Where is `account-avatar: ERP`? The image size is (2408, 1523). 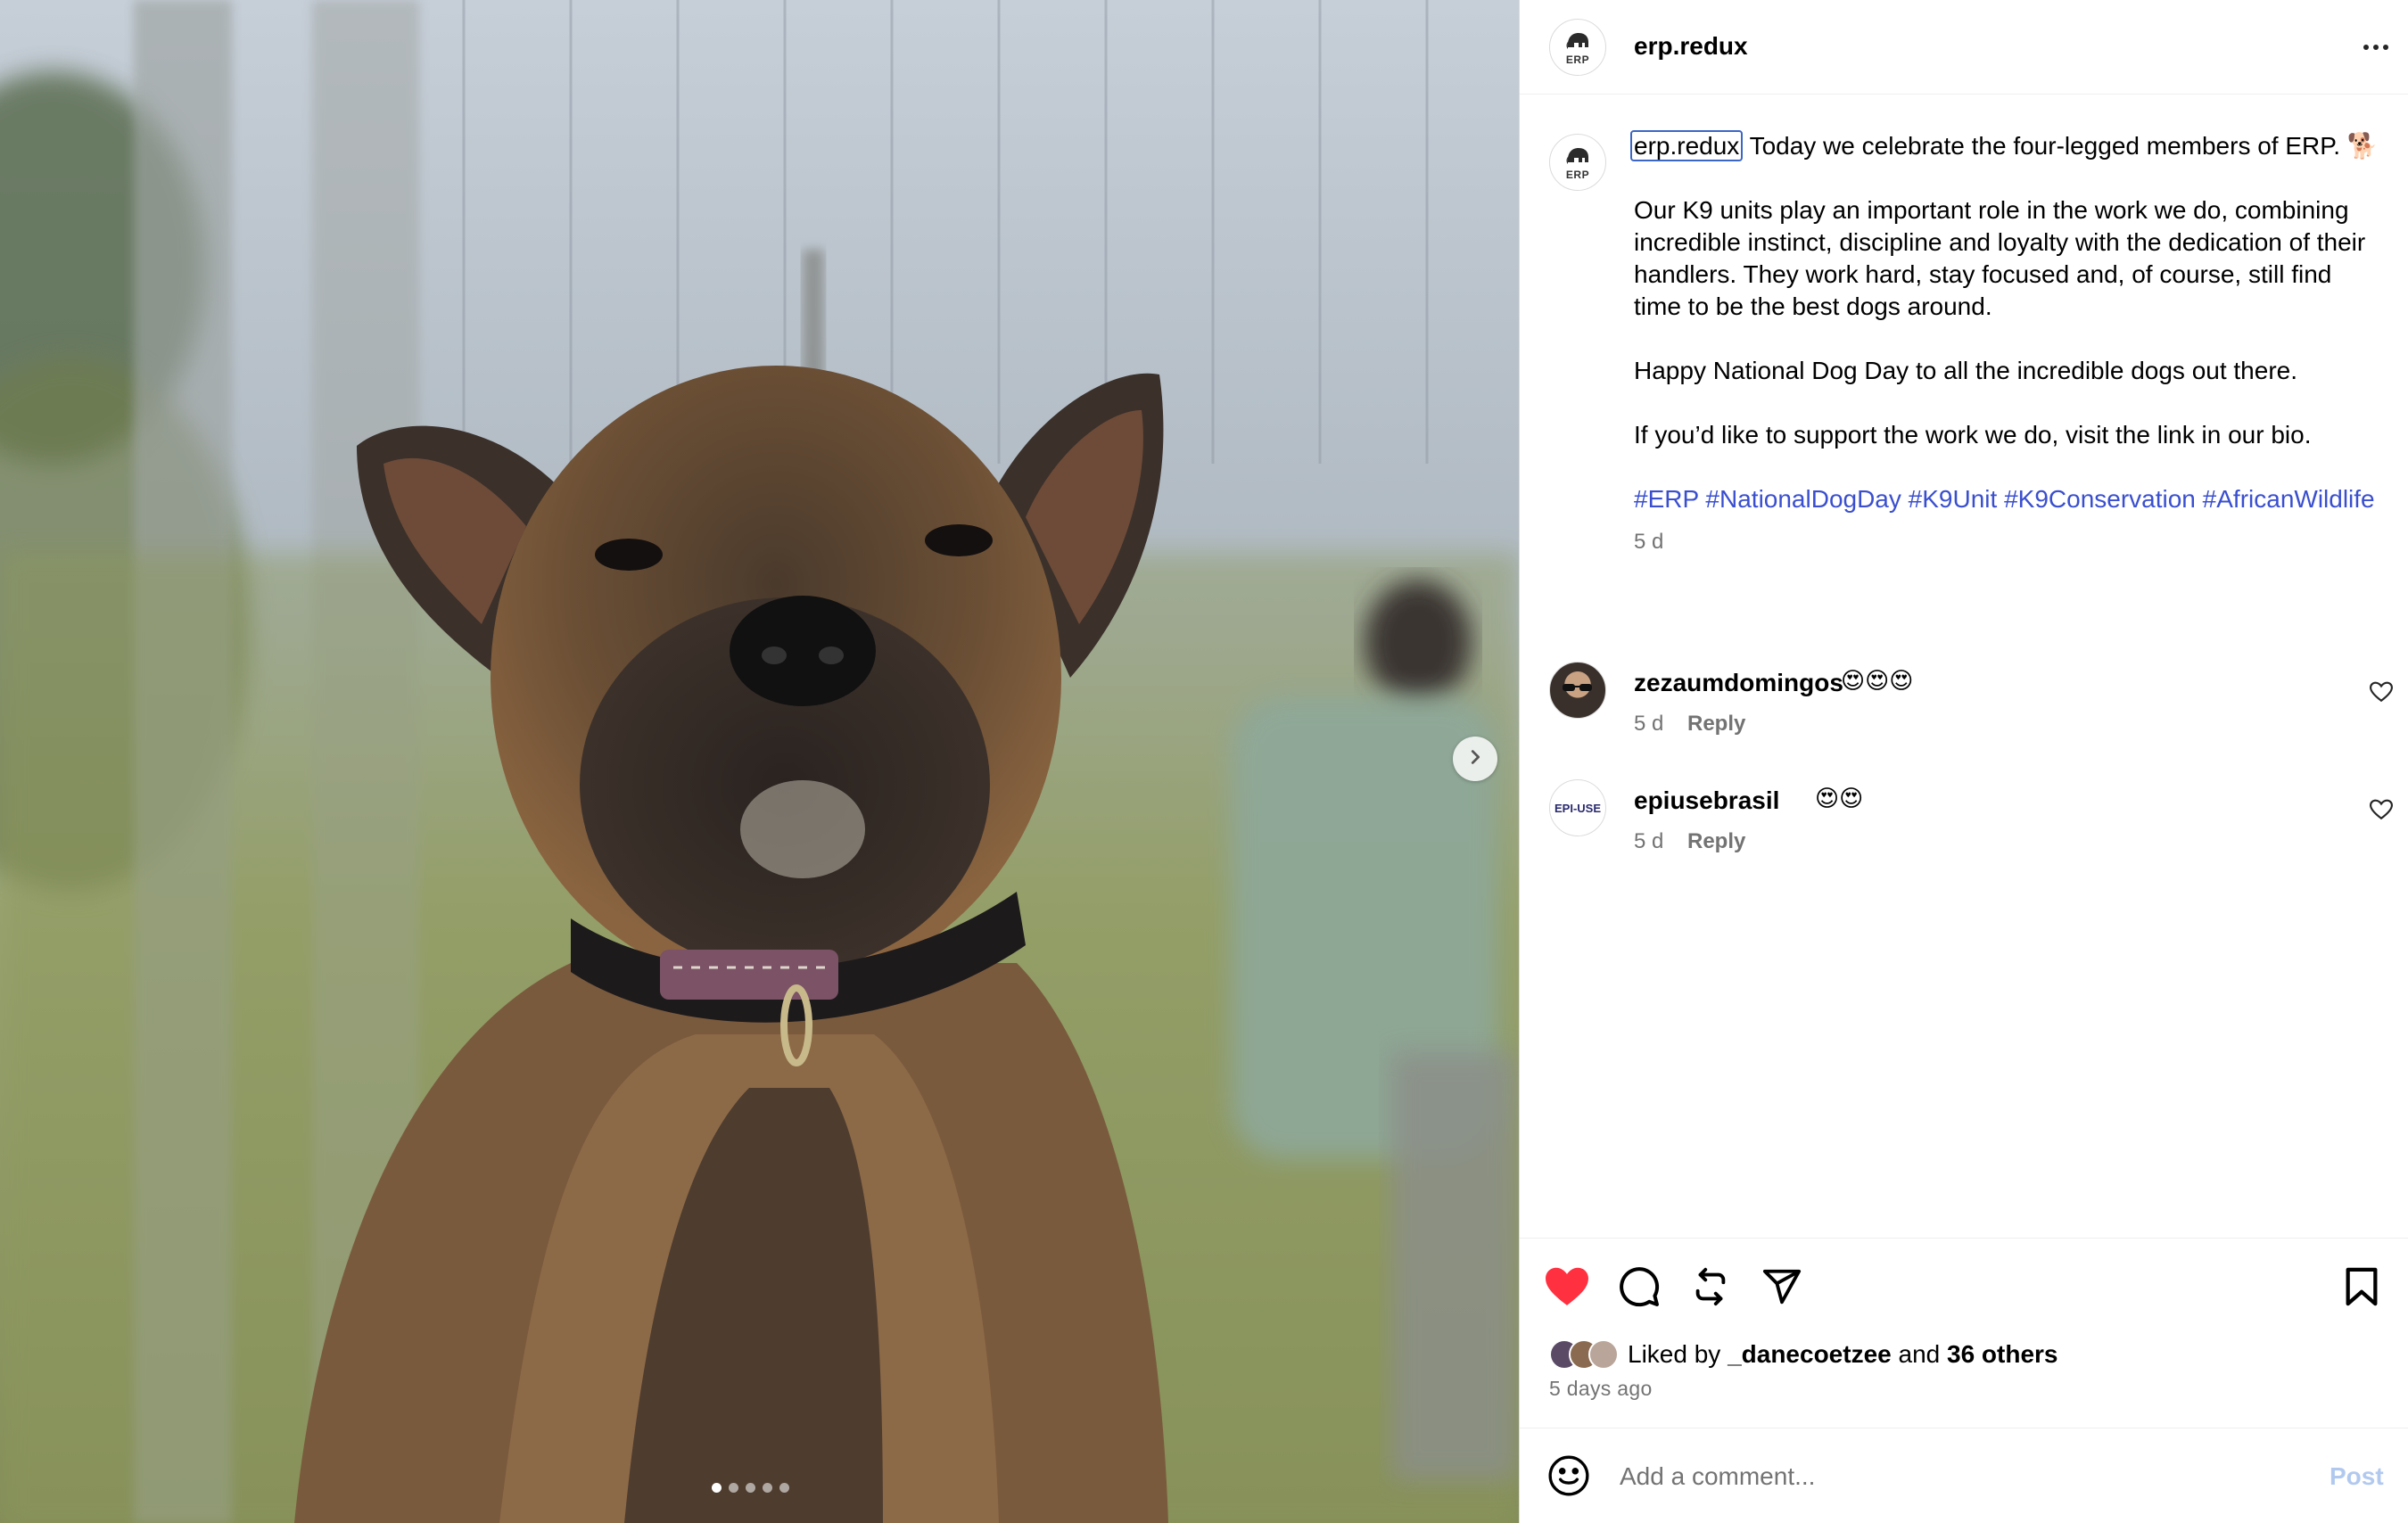
account-avatar: ERP is located at coordinates (1577, 47).